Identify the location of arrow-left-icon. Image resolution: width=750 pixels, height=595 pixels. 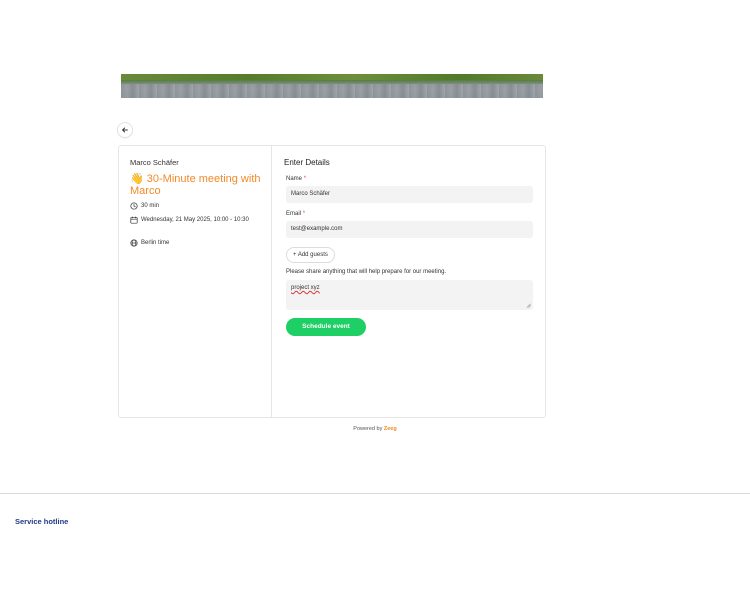
(125, 130).